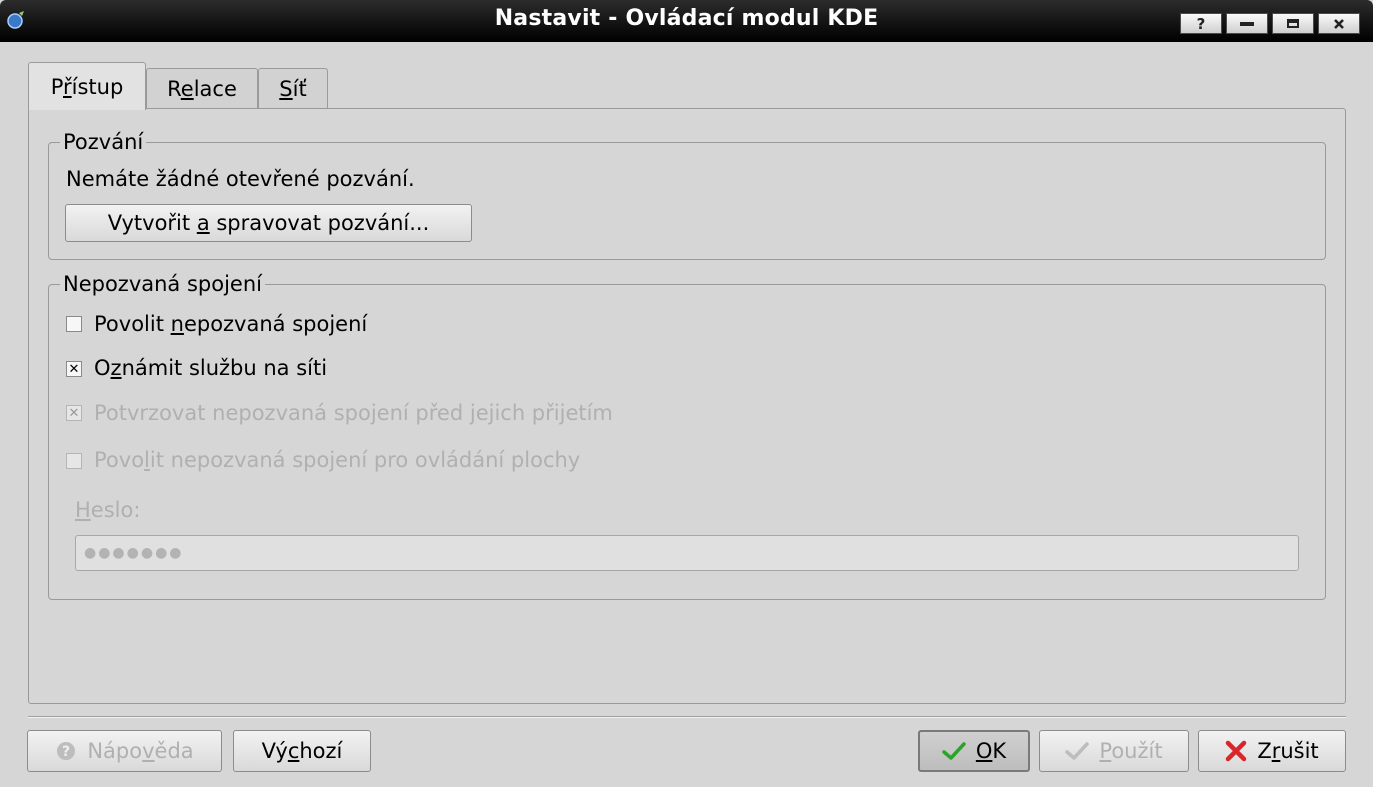  What do you see at coordinates (687, 201) in the screenshot?
I see `invitations-group` at bounding box center [687, 201].